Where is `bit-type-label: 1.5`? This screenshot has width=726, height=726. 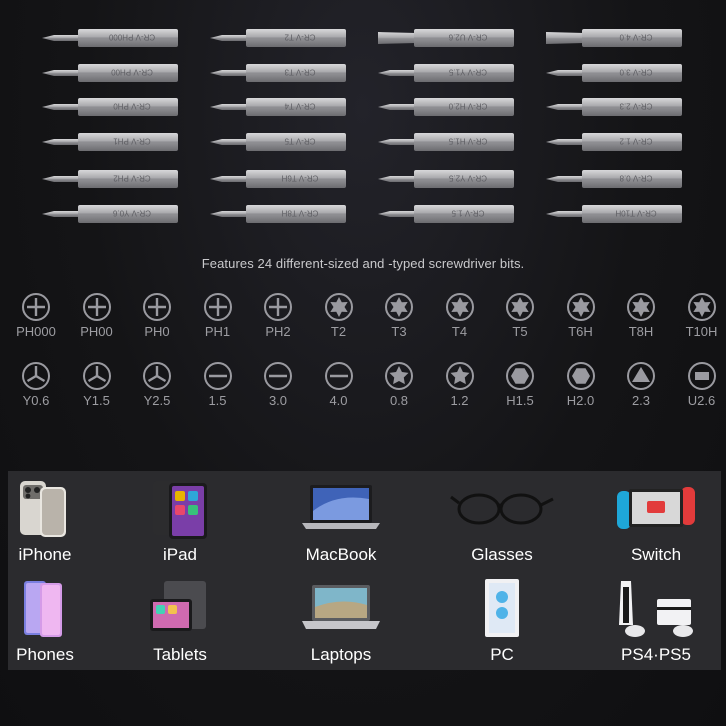
bit-type-label: 1.5 is located at coordinates (217, 400).